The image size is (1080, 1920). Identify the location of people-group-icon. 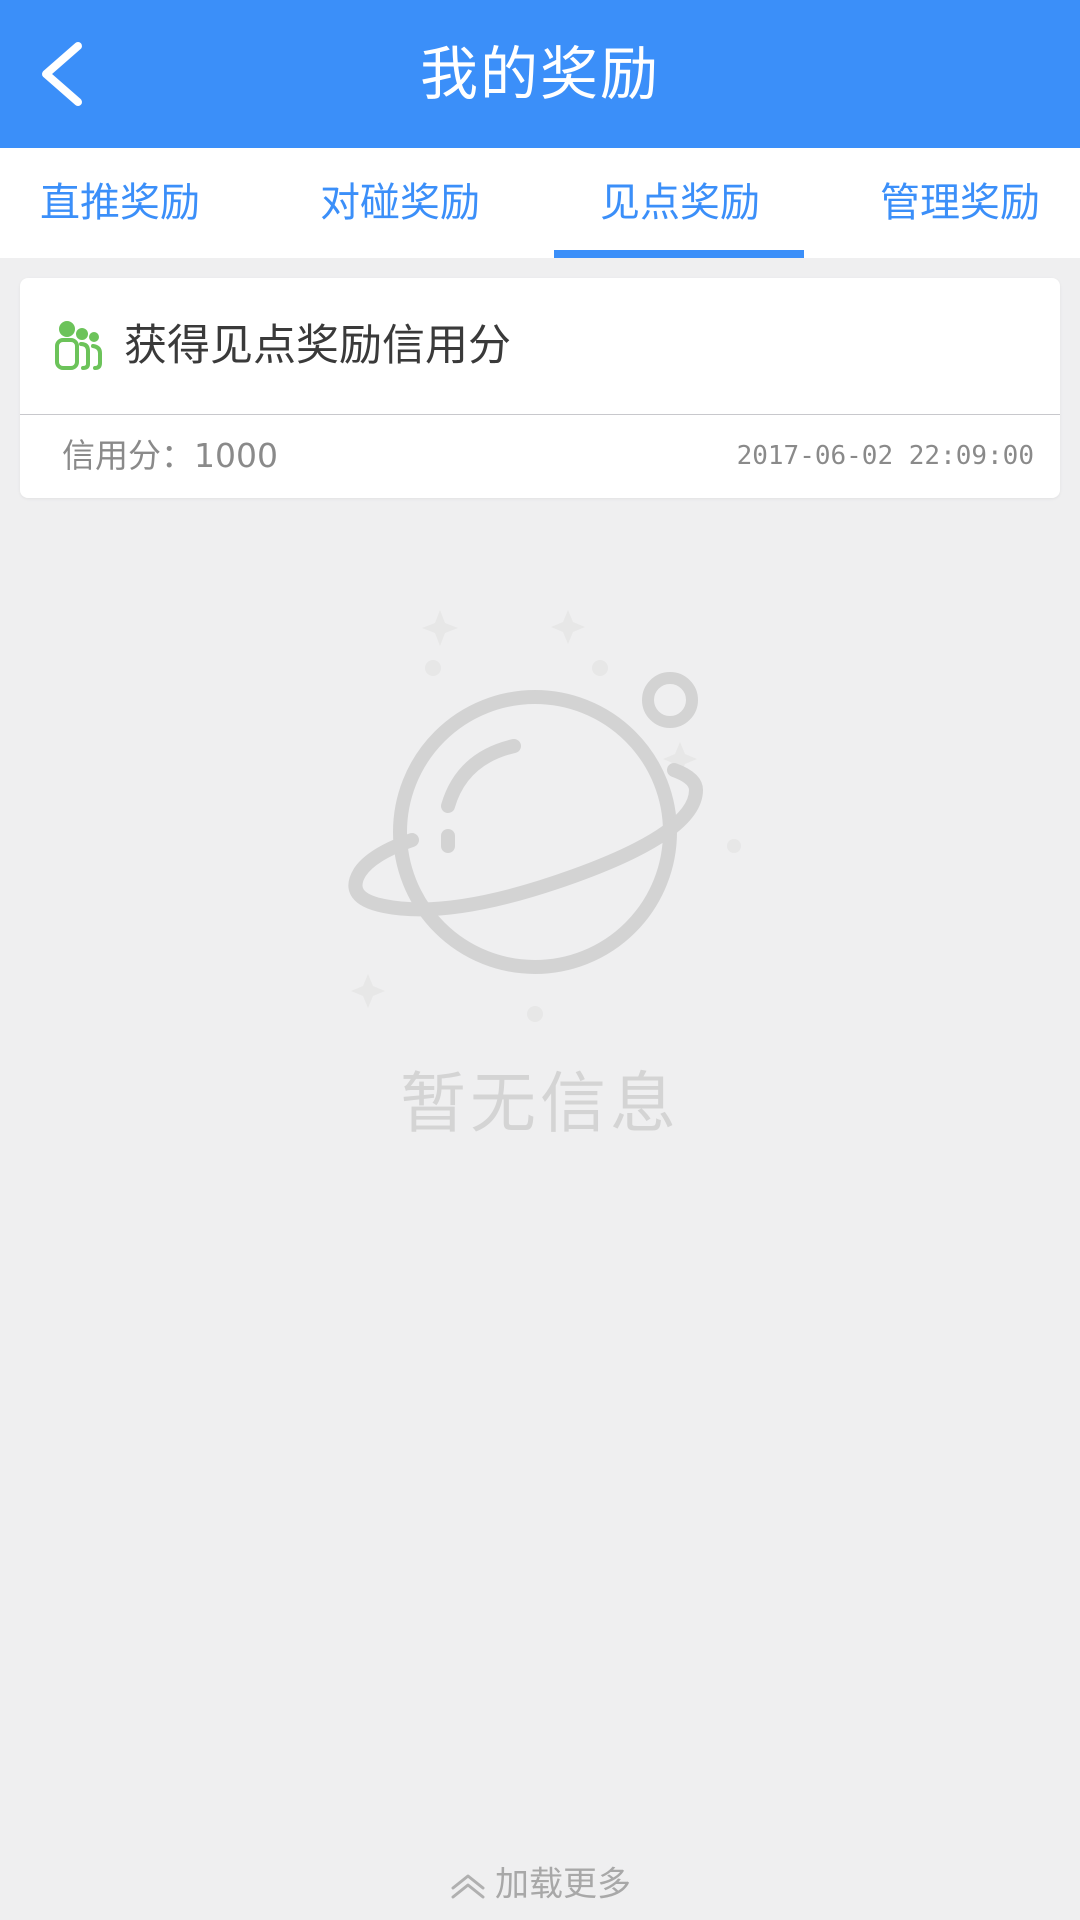
(78, 345).